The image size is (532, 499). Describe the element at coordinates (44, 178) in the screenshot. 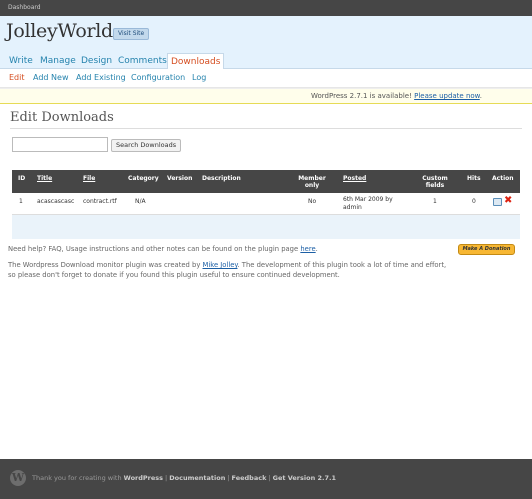

I see `column-header-title: Title` at that location.